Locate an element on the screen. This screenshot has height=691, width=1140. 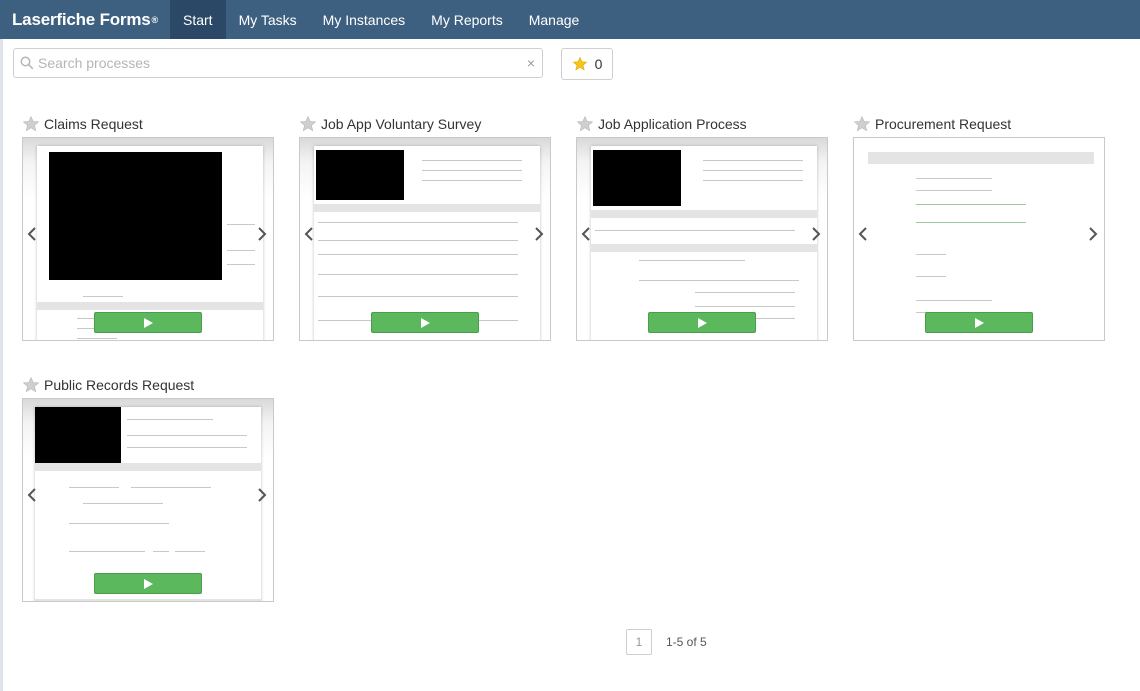
favorites-count: 0 is located at coordinates (598, 64).